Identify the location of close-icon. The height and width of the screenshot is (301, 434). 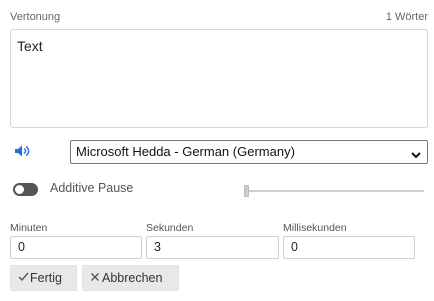
(95, 278).